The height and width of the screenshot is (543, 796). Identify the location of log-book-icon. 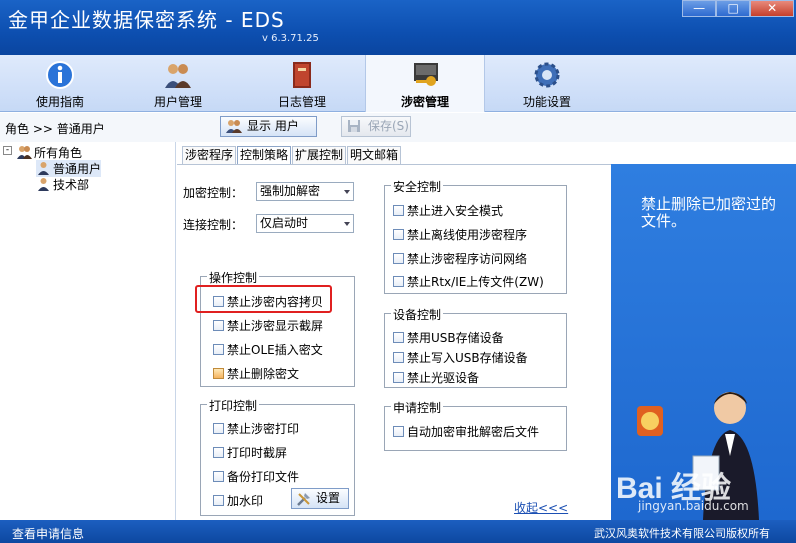
(302, 75).